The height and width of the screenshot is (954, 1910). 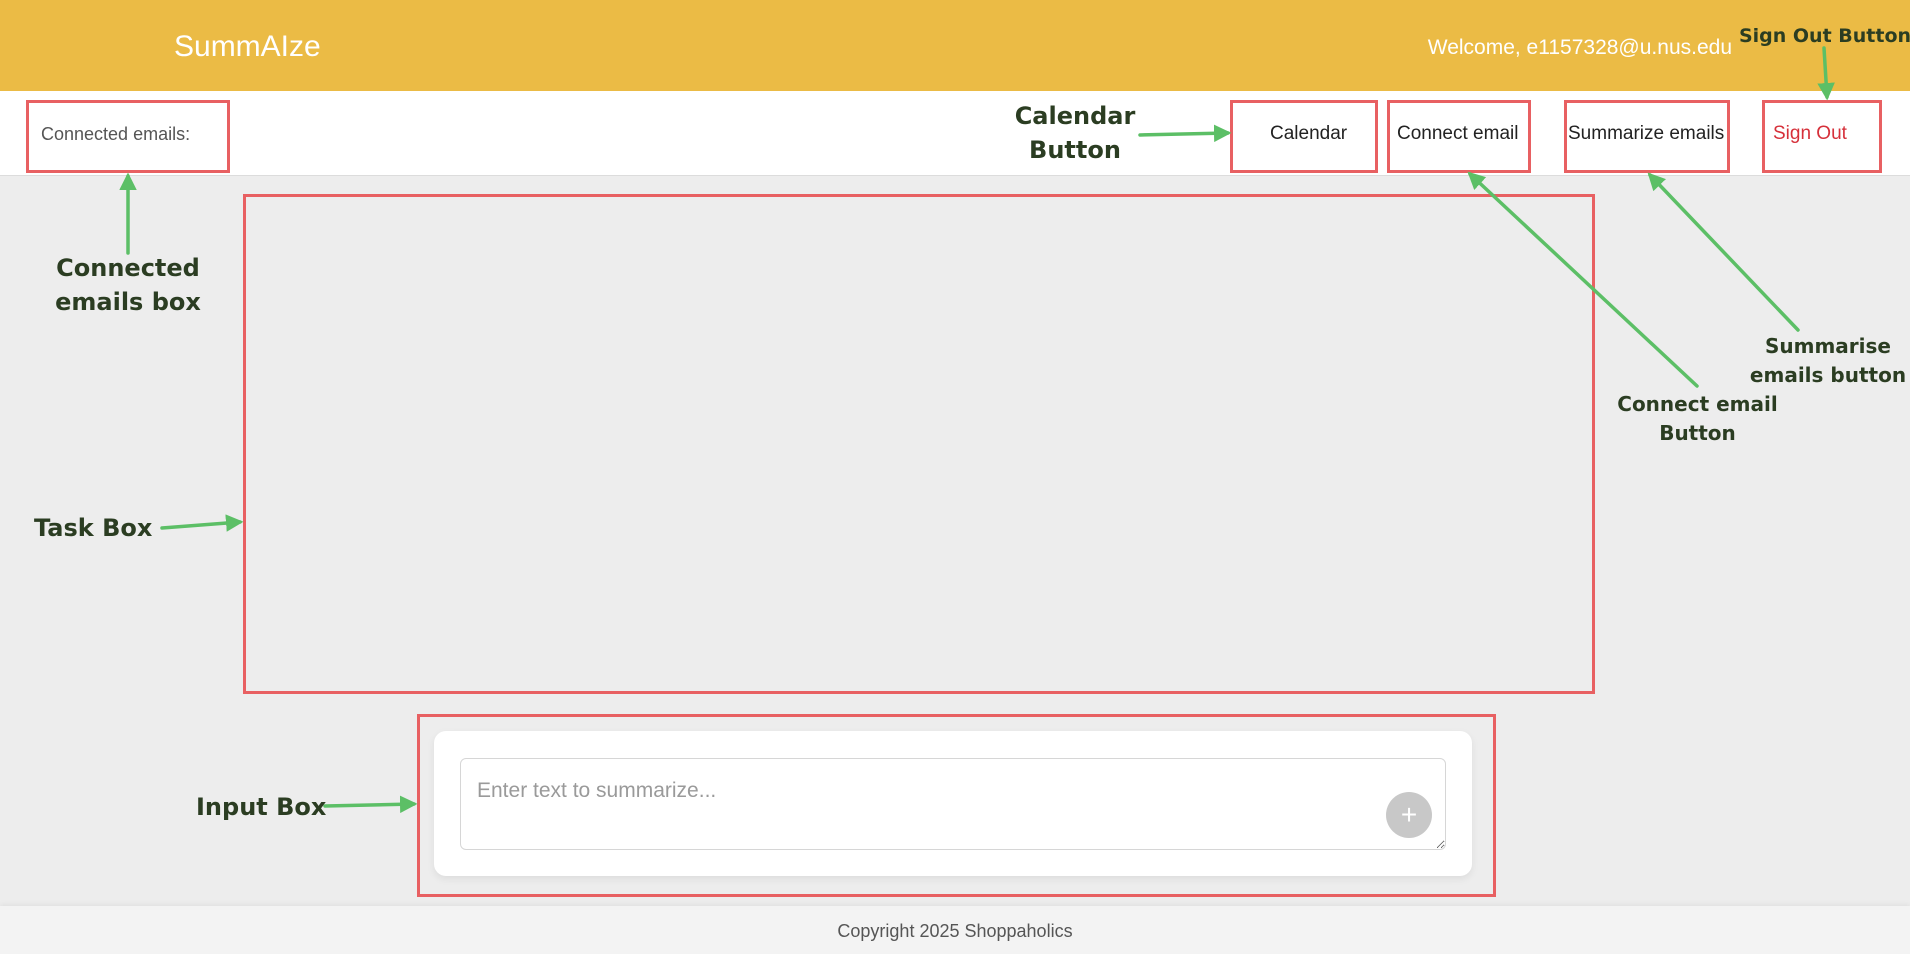 I want to click on copyright-text: Copyright 2025 Shoppaholics, so click(x=955, y=931).